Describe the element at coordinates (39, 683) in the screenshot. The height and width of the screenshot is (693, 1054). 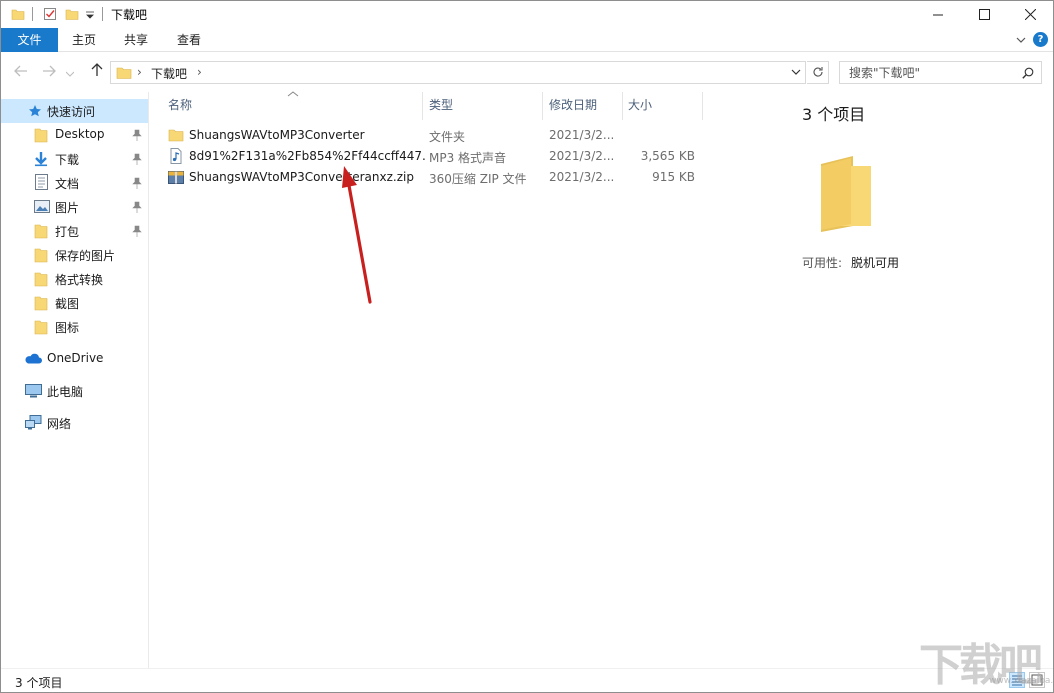
I see `status-item-count: 3 个项目` at that location.